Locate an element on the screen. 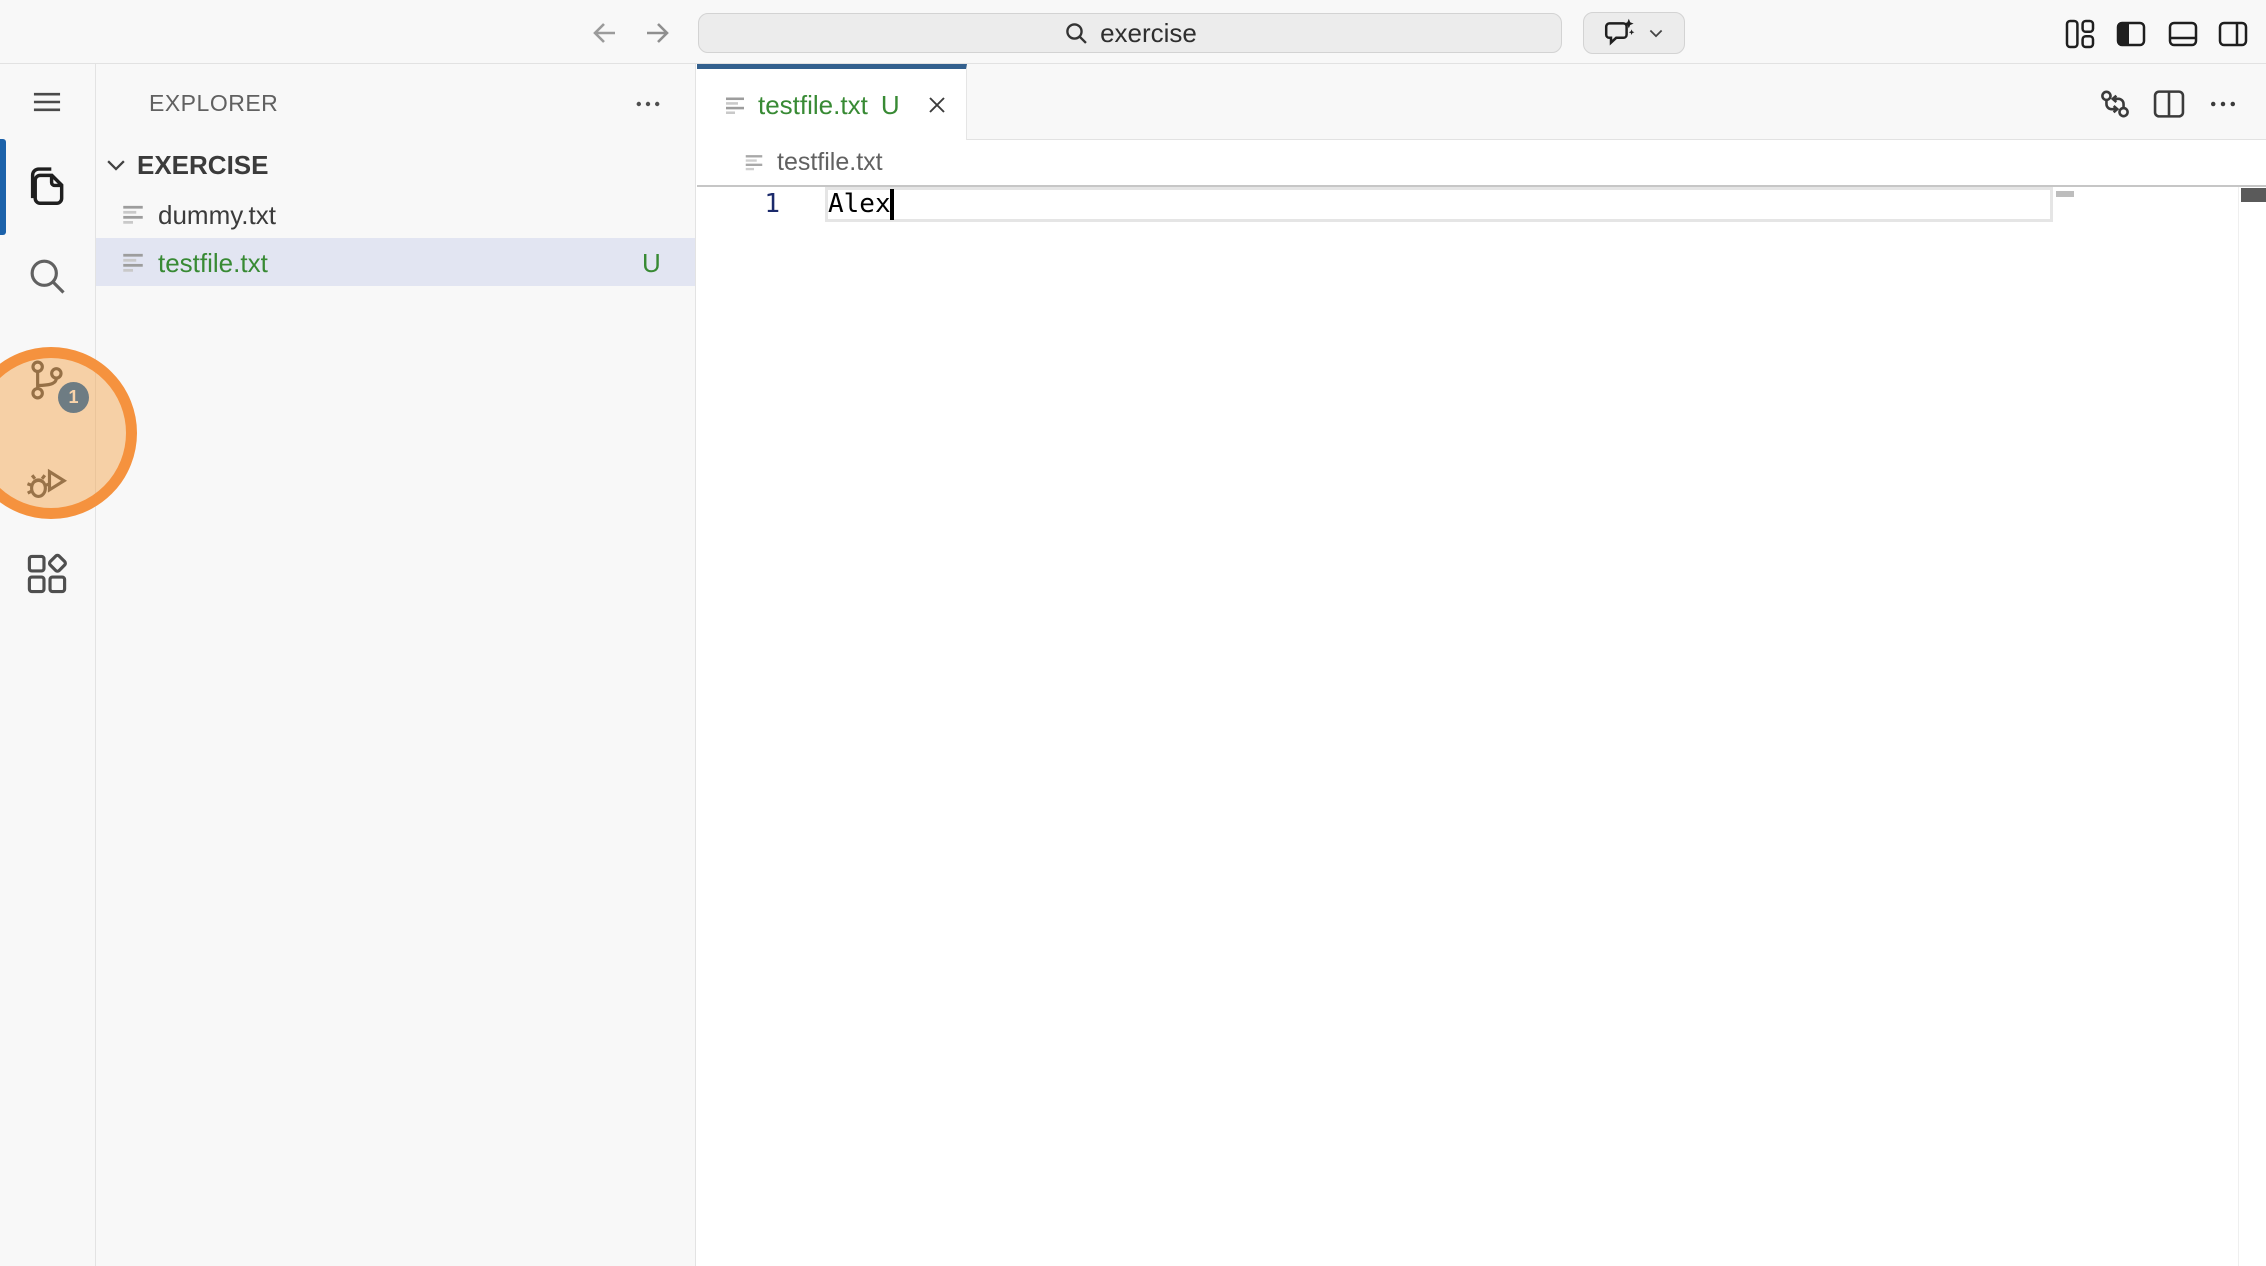 The height and width of the screenshot is (1266, 2266). layout-sidebar-left-icon is located at coordinates (2131, 34).